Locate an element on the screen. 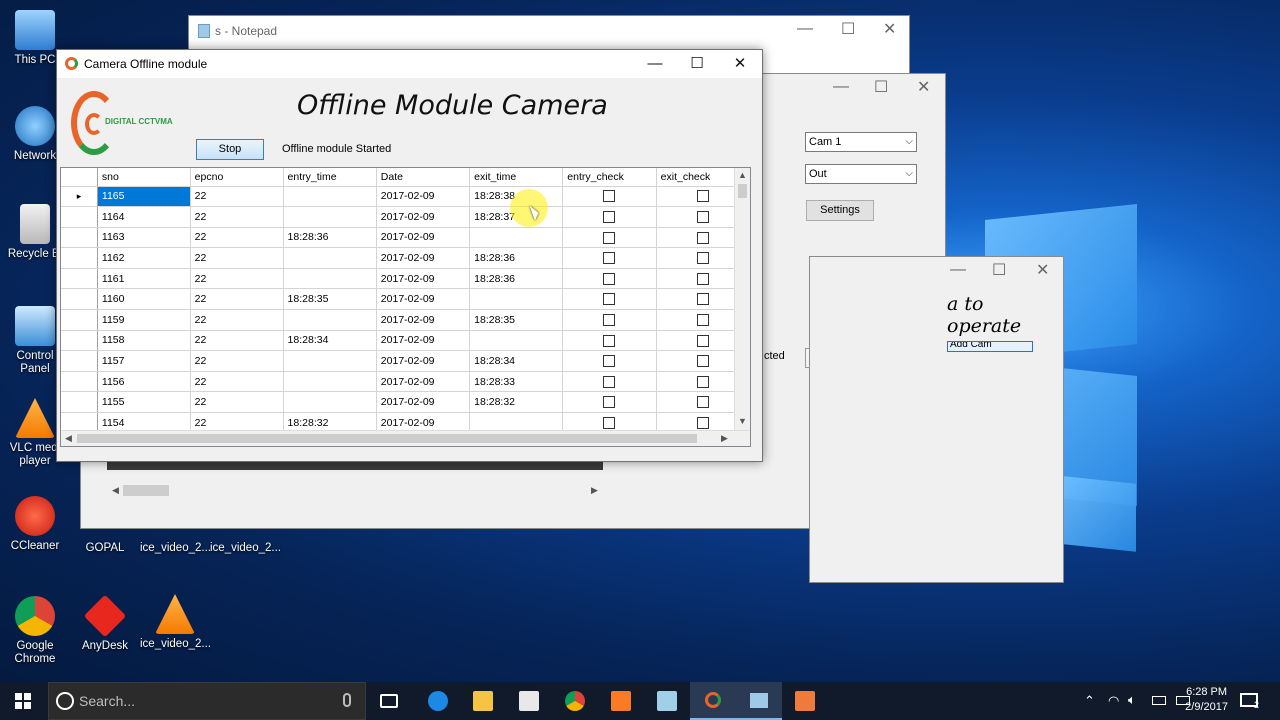 The height and width of the screenshot is (720, 1280). taskbar-item-camera-app is located at coordinates (713, 701).